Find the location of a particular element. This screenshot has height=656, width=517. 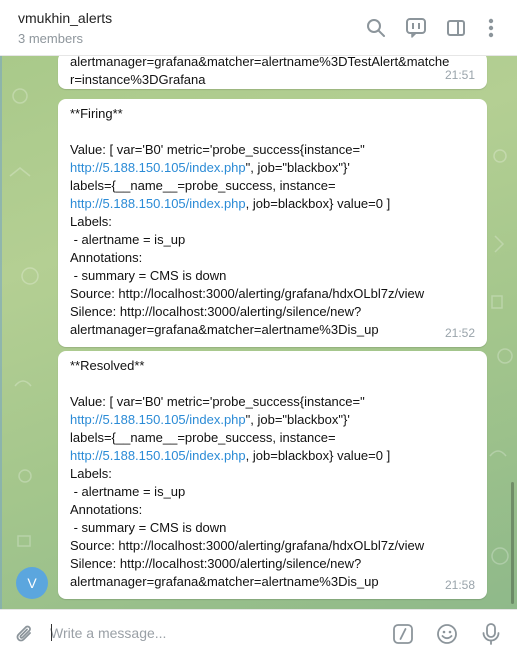

message-text-segment: **Resolved** is located at coordinates (107, 365).